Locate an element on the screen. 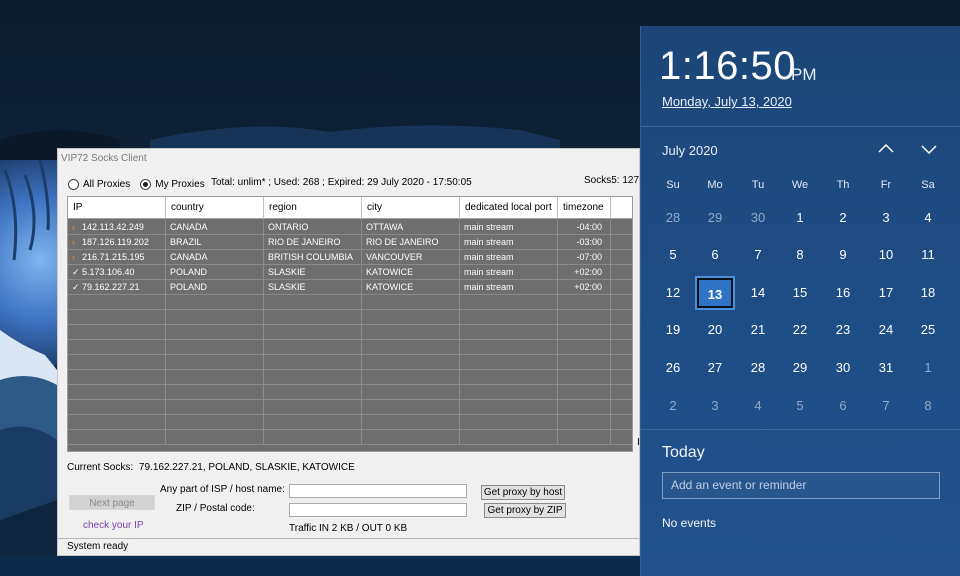 The image size is (960, 576). calendar-day: 12 is located at coordinates (673, 293).